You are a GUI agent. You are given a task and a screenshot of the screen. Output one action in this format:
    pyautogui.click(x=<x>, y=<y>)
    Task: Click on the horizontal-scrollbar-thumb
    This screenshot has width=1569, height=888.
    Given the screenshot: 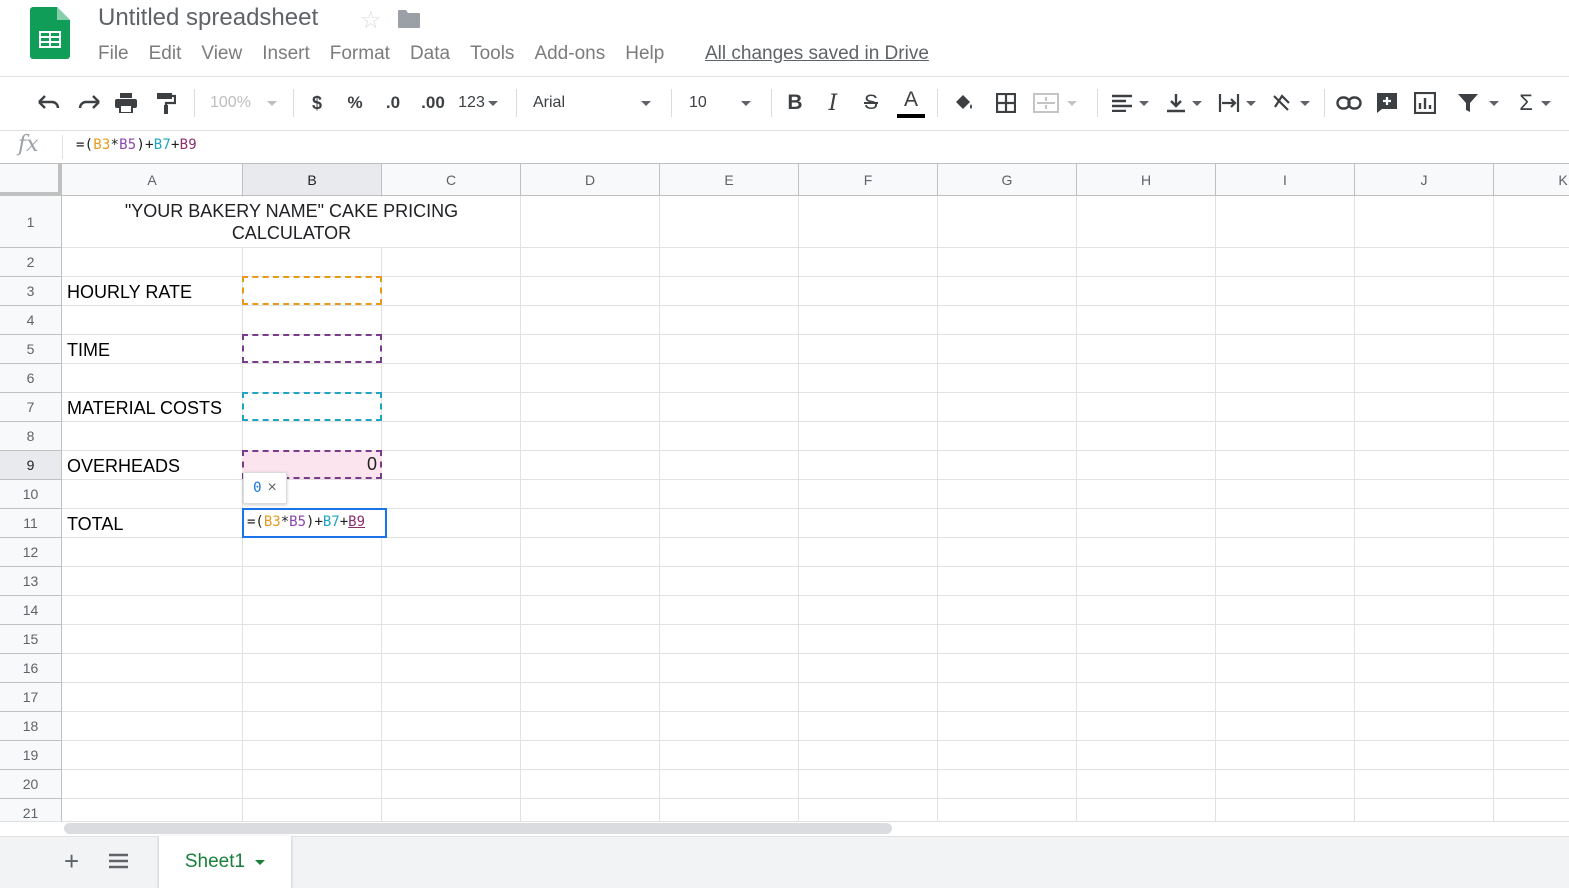 What is the action you would take?
    pyautogui.click(x=478, y=828)
    